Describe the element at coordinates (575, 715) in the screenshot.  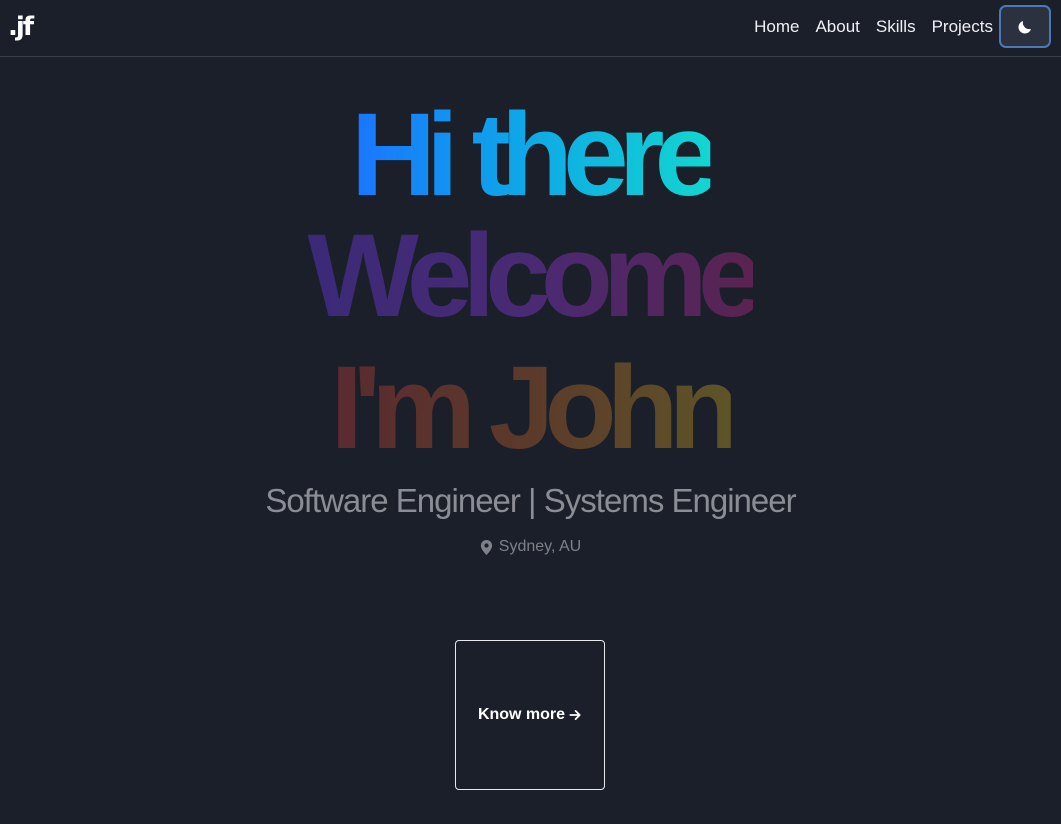
I see `arrow-right-icon` at that location.